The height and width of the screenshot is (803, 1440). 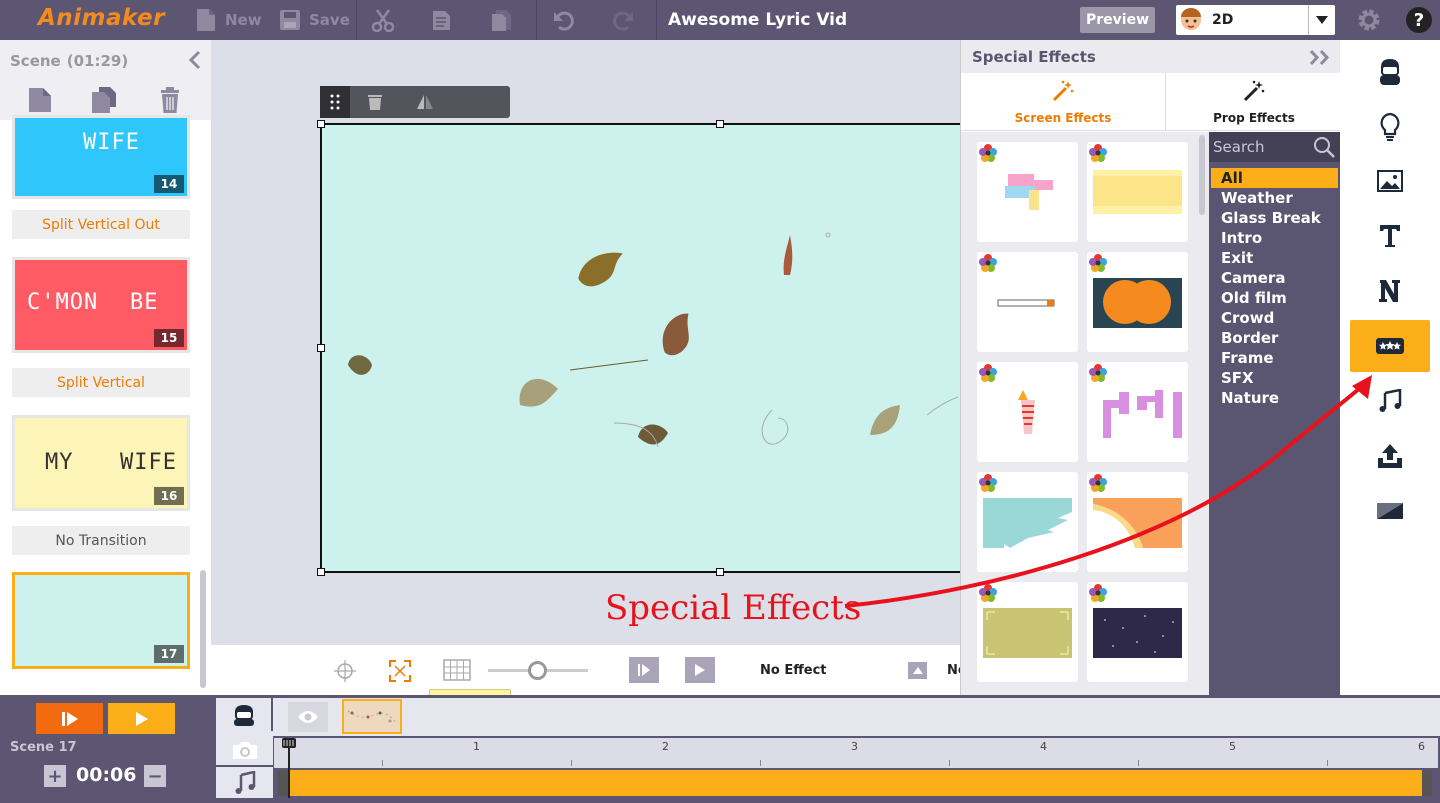 What do you see at coordinates (308, 717) in the screenshot?
I see `eye-icon` at bounding box center [308, 717].